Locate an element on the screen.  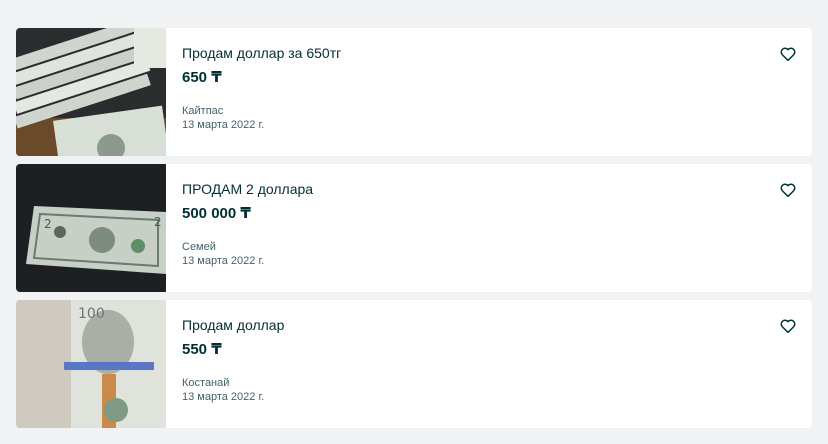
listing-photo-dollar-stacks is located at coordinates (91, 92).